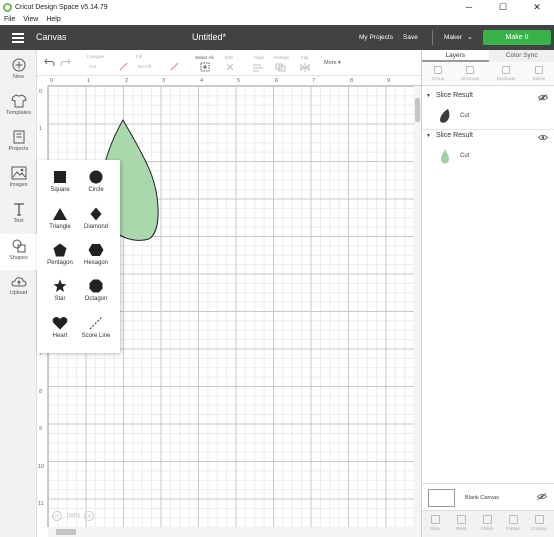 This screenshot has height=537, width=554. What do you see at coordinates (49, 62) in the screenshot?
I see `undo-icon` at bounding box center [49, 62].